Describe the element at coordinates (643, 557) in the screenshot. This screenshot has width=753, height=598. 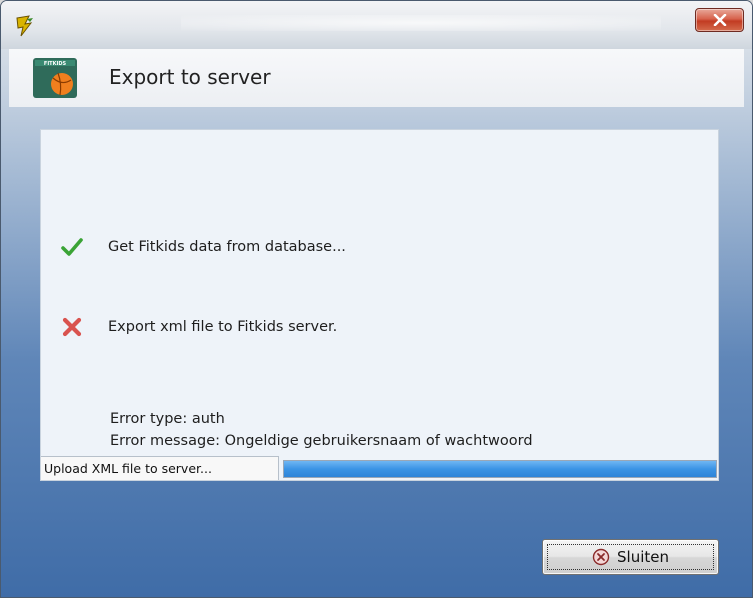
I see `sluiten-button-label: Sluiten` at that location.